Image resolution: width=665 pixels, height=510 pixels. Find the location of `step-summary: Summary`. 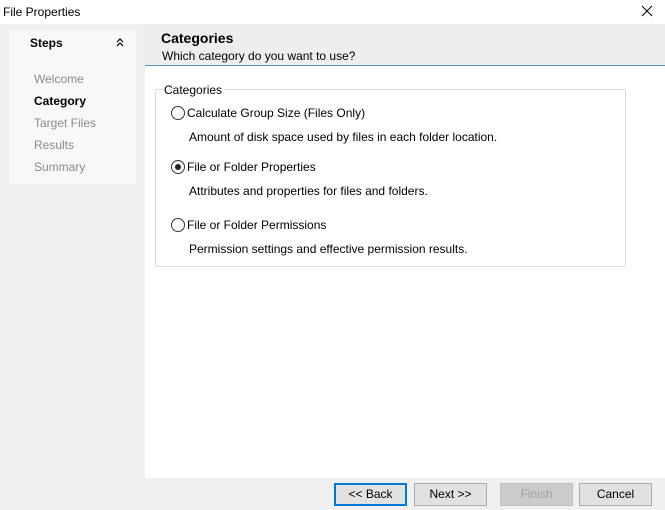

step-summary: Summary is located at coordinates (60, 167).